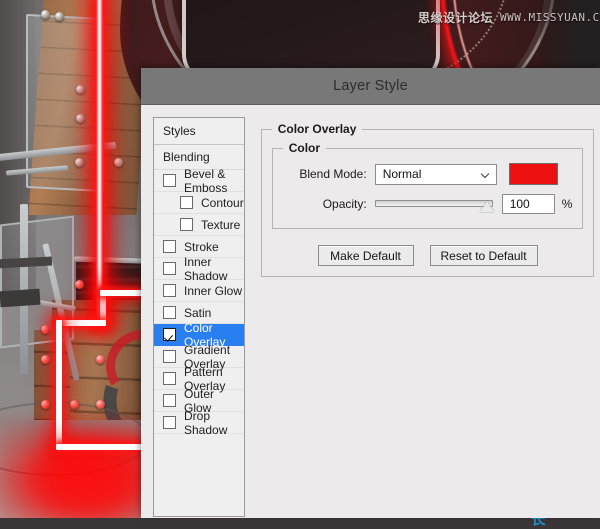  What do you see at coordinates (201, 246) in the screenshot?
I see `effect-label: Stroke` at bounding box center [201, 246].